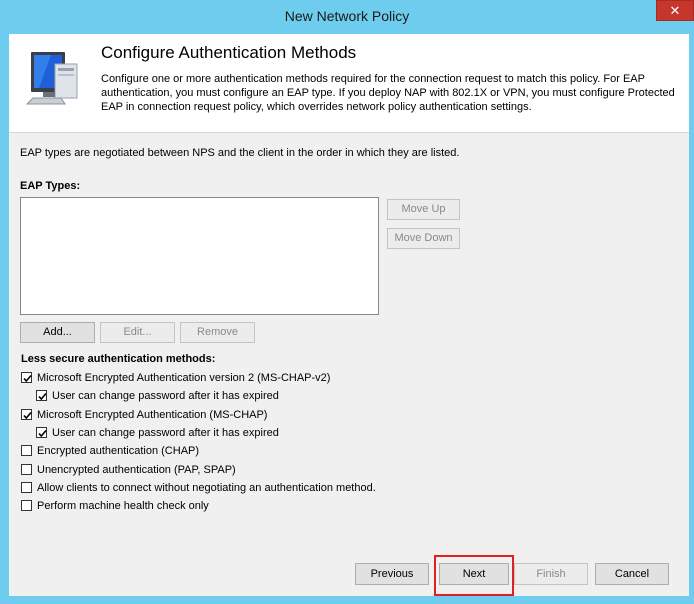 The height and width of the screenshot is (604, 694). What do you see at coordinates (123, 506) in the screenshot?
I see `auth-option-label: Perform machine health check only` at bounding box center [123, 506].